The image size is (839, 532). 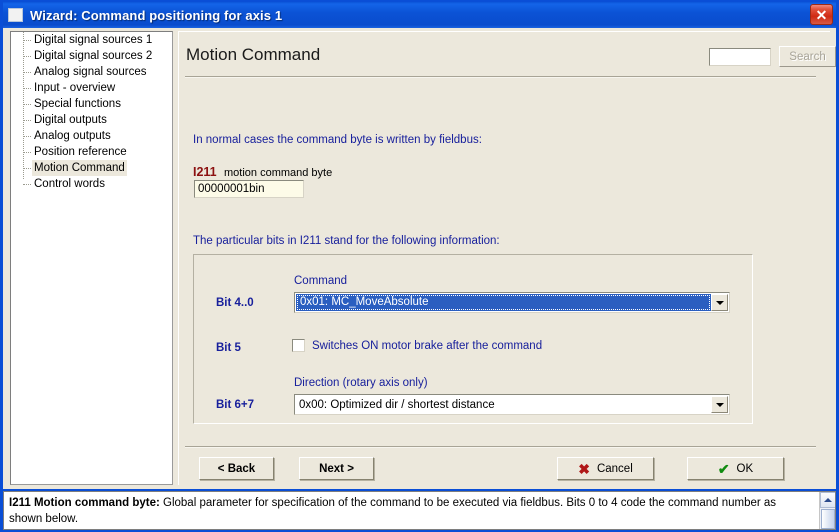 What do you see at coordinates (15, 15) in the screenshot?
I see `window-icon` at bounding box center [15, 15].